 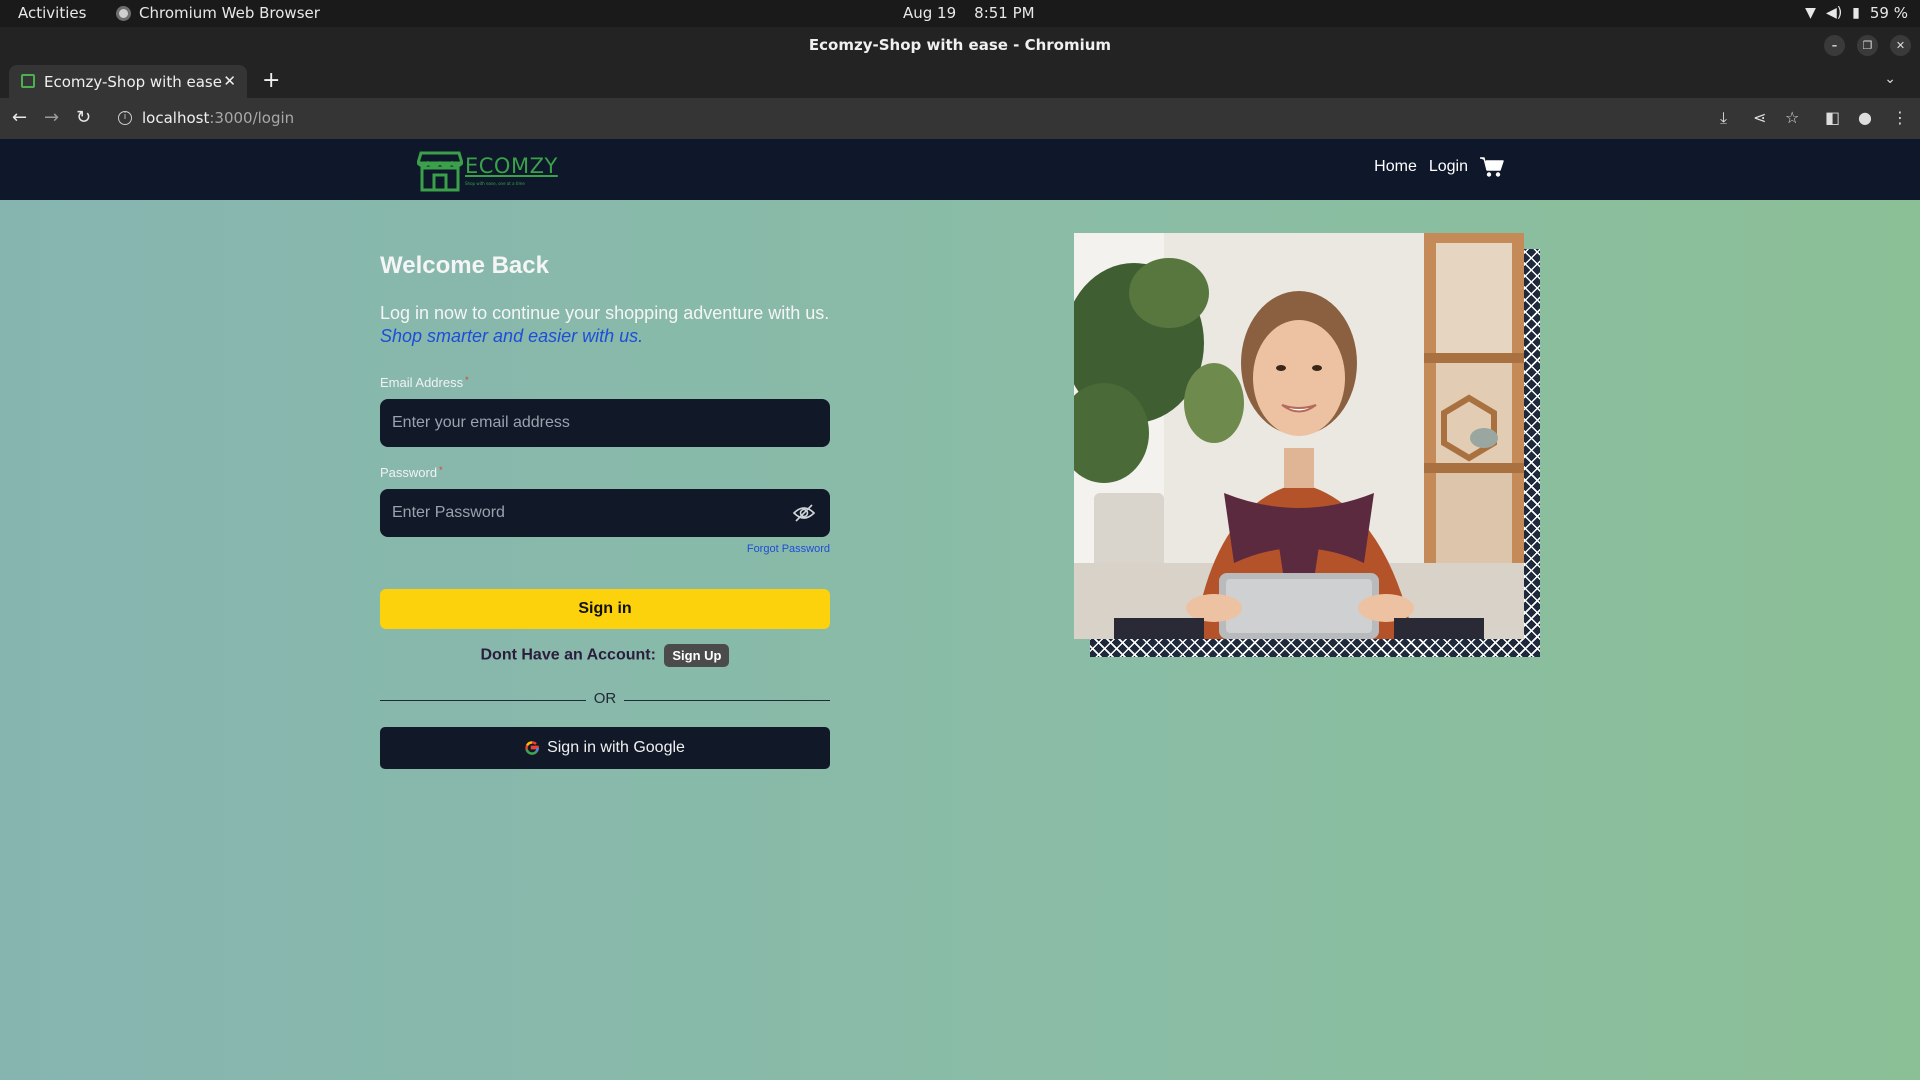 I want to click on password-label: Password *, so click(x=411, y=472).